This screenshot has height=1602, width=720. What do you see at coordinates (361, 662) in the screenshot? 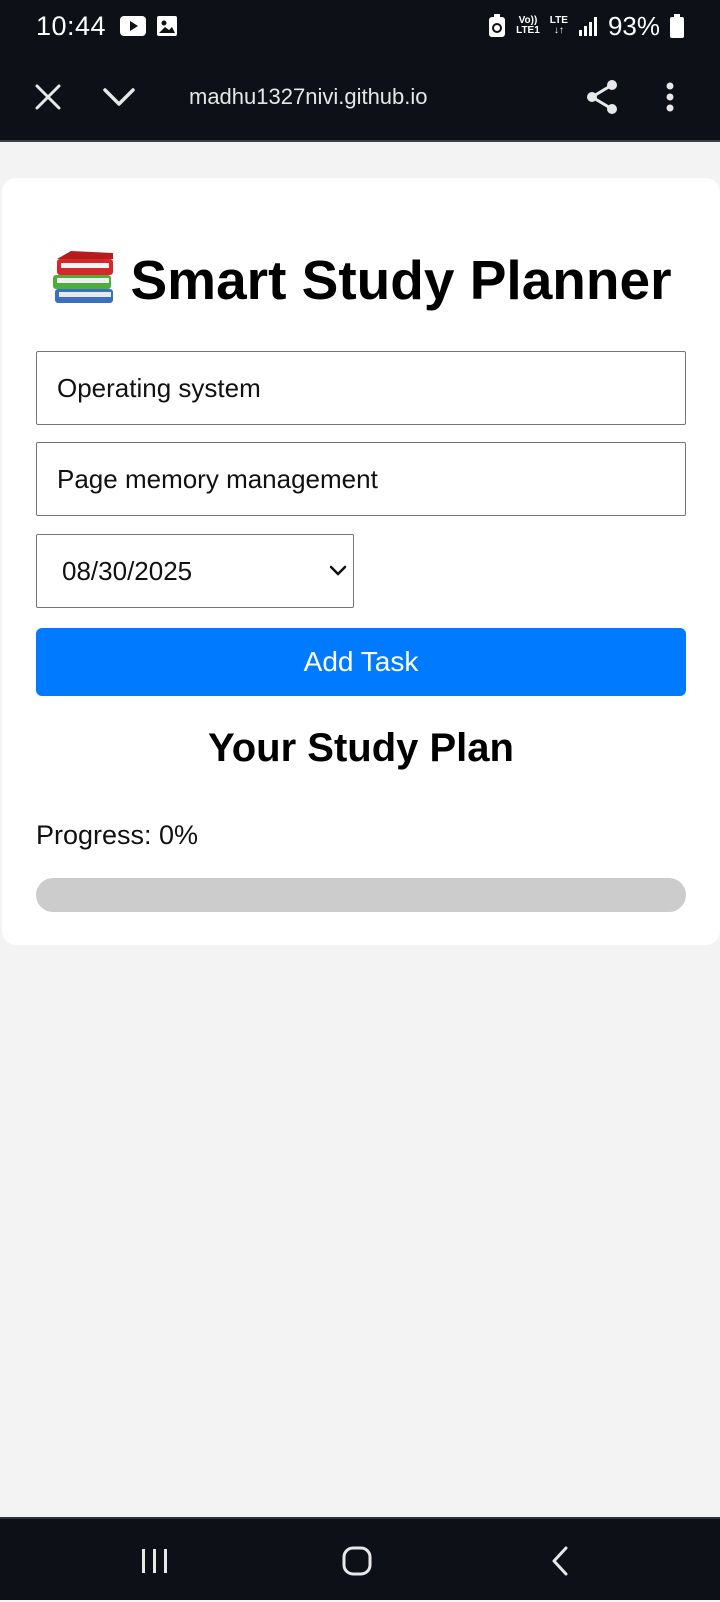
I see `add-task-button: Add Task` at bounding box center [361, 662].